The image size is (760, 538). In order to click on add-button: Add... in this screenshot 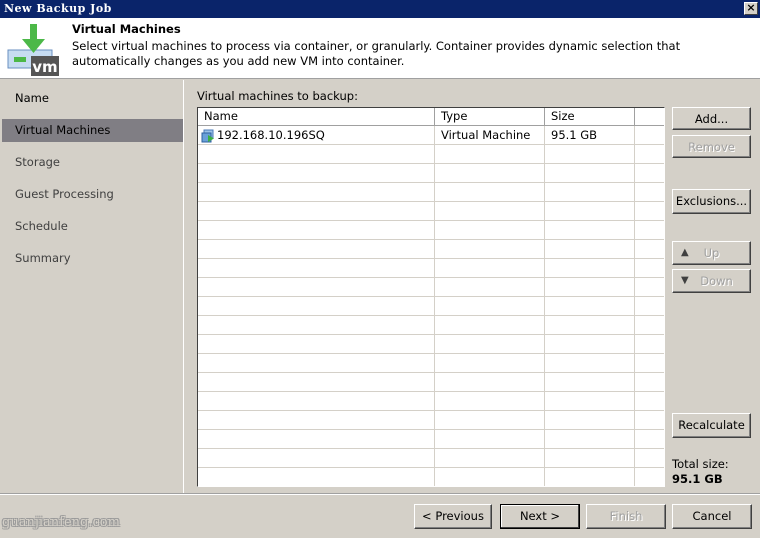, I will do `click(711, 118)`.